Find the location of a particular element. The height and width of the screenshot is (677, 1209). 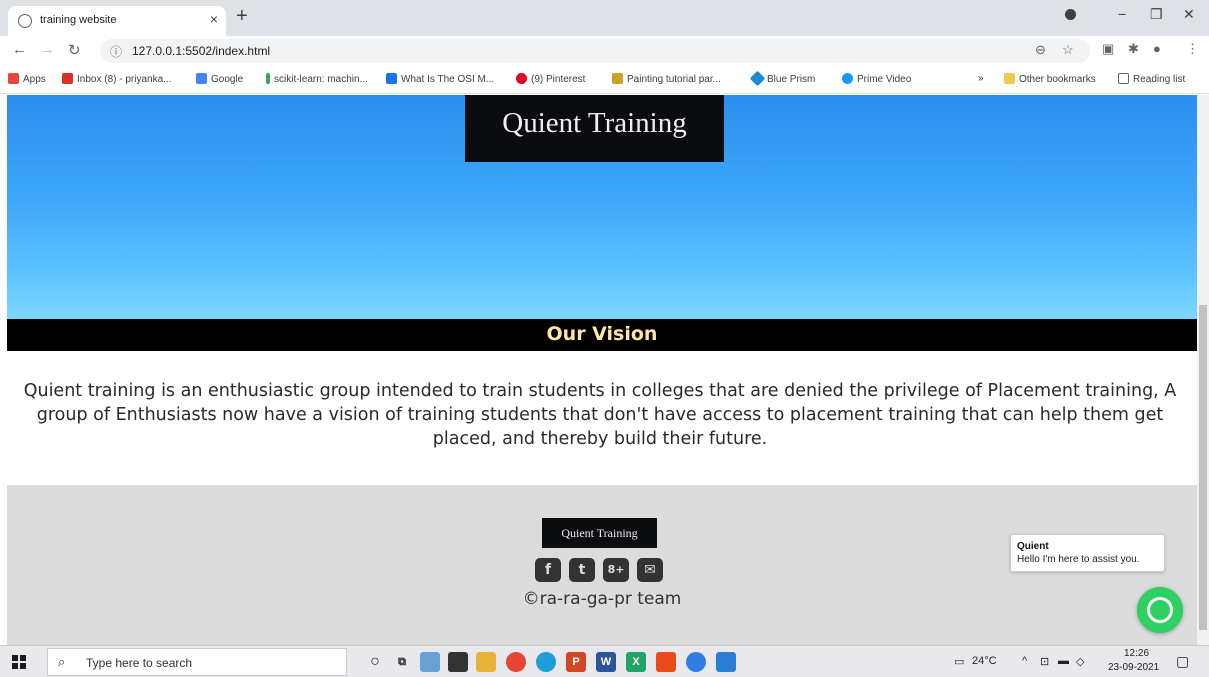

battery-icon: ▬ is located at coordinates (1063, 661).